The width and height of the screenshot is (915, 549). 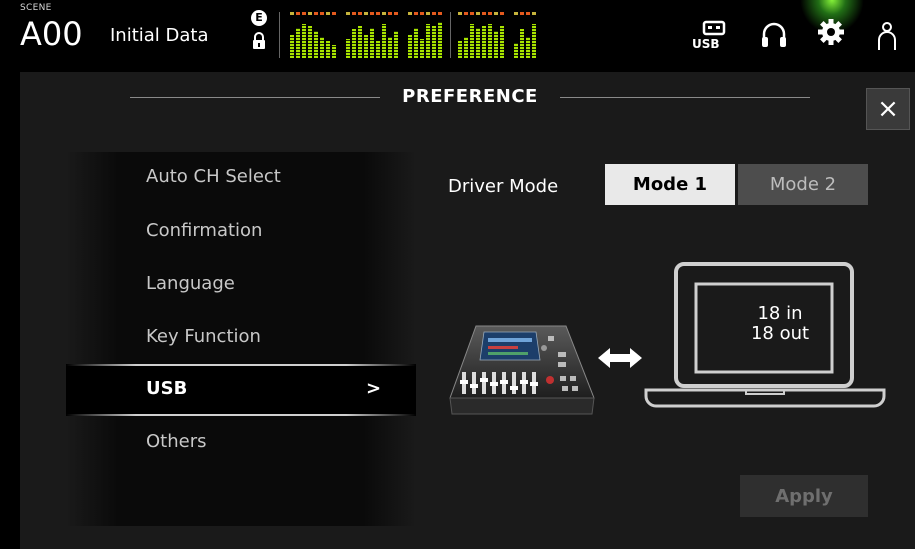 I want to click on panel-title: PREFERENCE, so click(x=470, y=96).